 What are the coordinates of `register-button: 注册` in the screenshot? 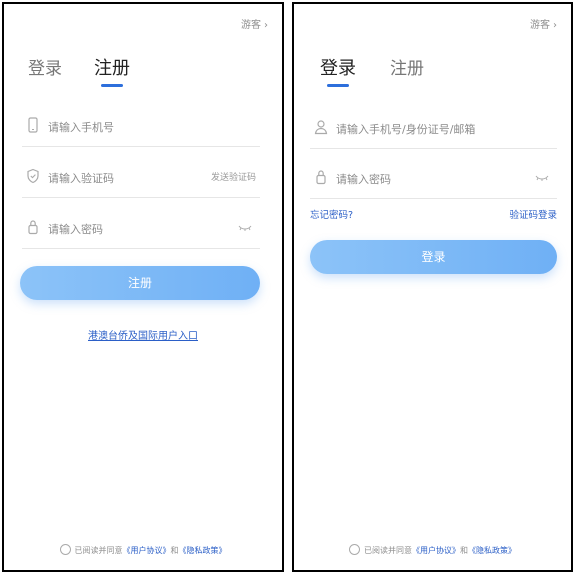 It's located at (140, 283).